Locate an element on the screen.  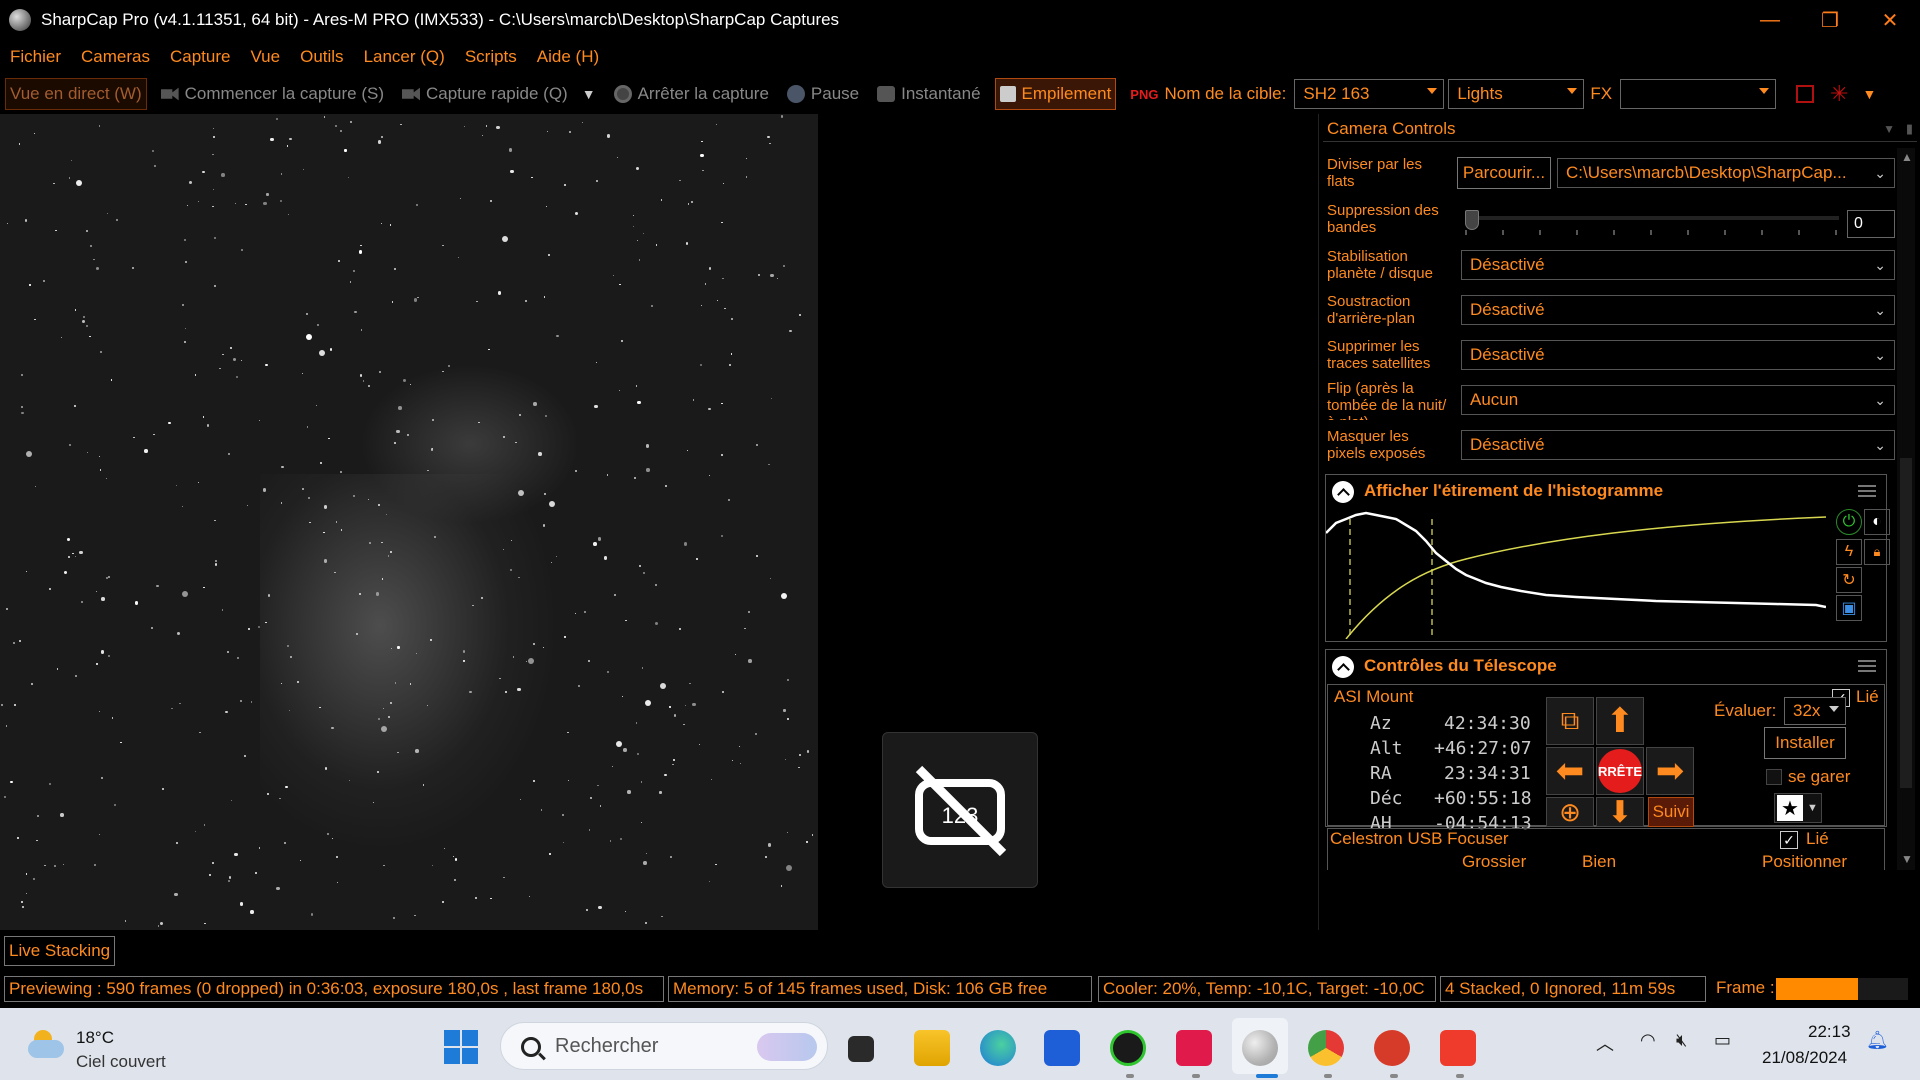
stabilisation-dropdown: Désactivé ⌄ is located at coordinates (1678, 265).